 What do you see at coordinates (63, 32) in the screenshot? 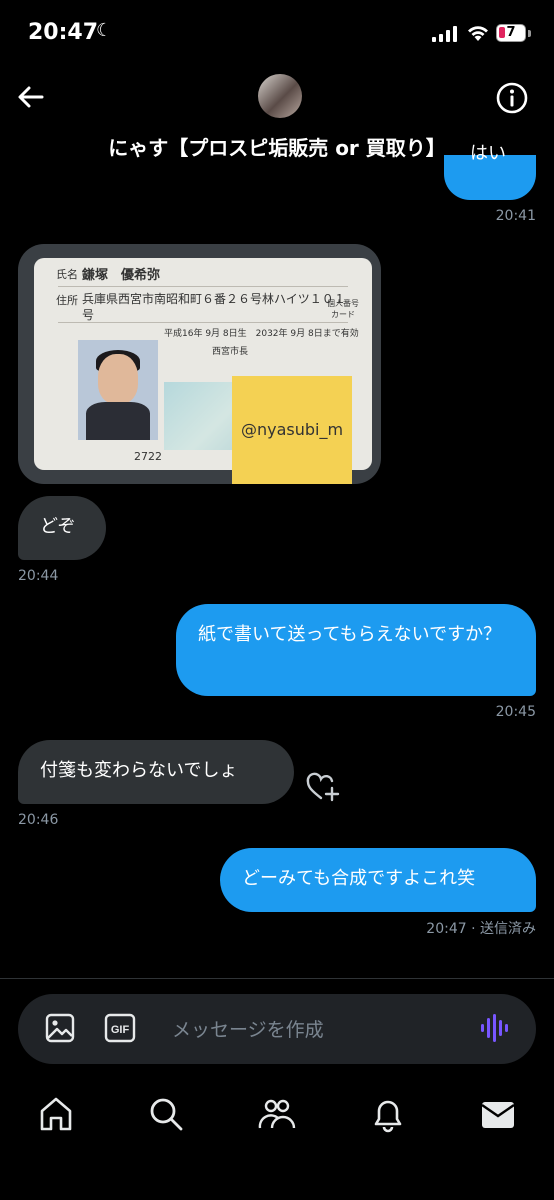
I see `status-time: 20:47` at bounding box center [63, 32].